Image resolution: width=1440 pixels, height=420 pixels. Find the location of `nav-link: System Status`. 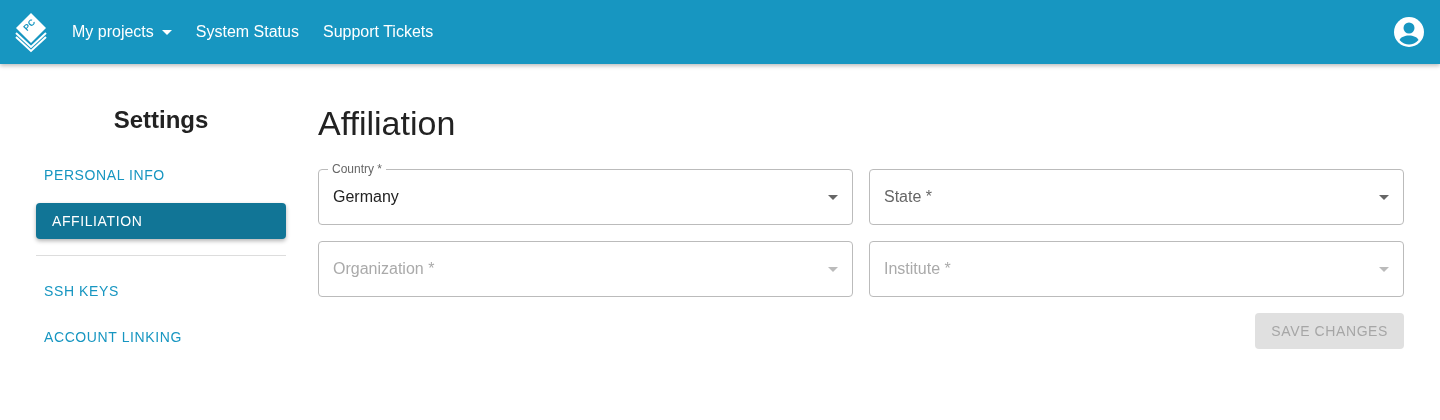

nav-link: System Status is located at coordinates (247, 32).